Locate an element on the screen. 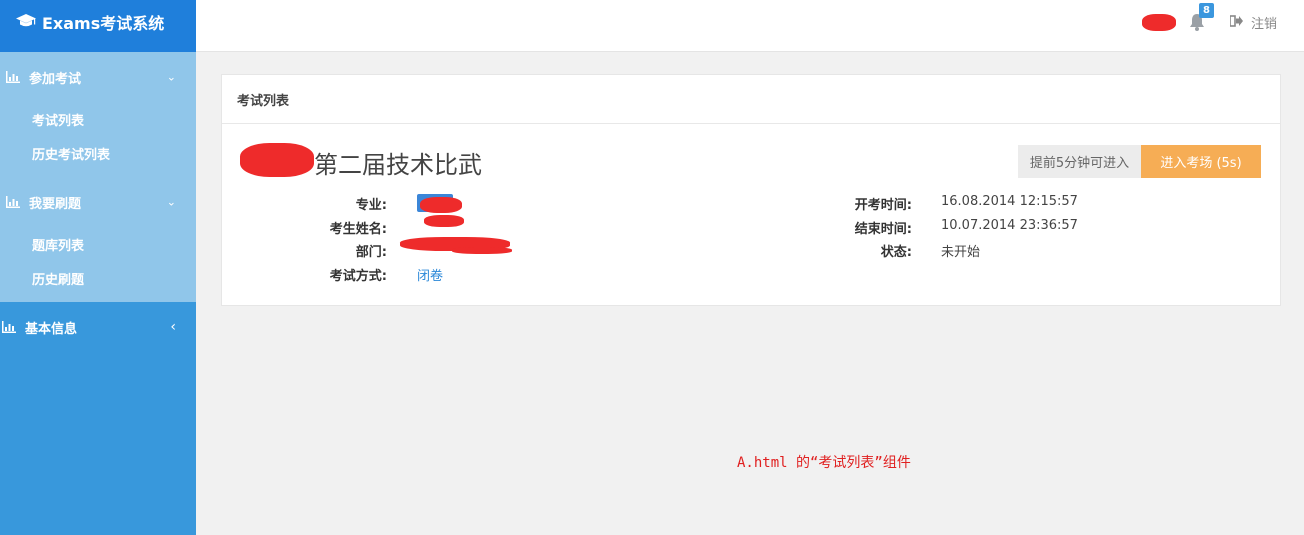 Image resolution: width=1304 pixels, height=535 pixels. sidebar-group-header-basic-info: 基本信息 ‹ is located at coordinates (98, 327).